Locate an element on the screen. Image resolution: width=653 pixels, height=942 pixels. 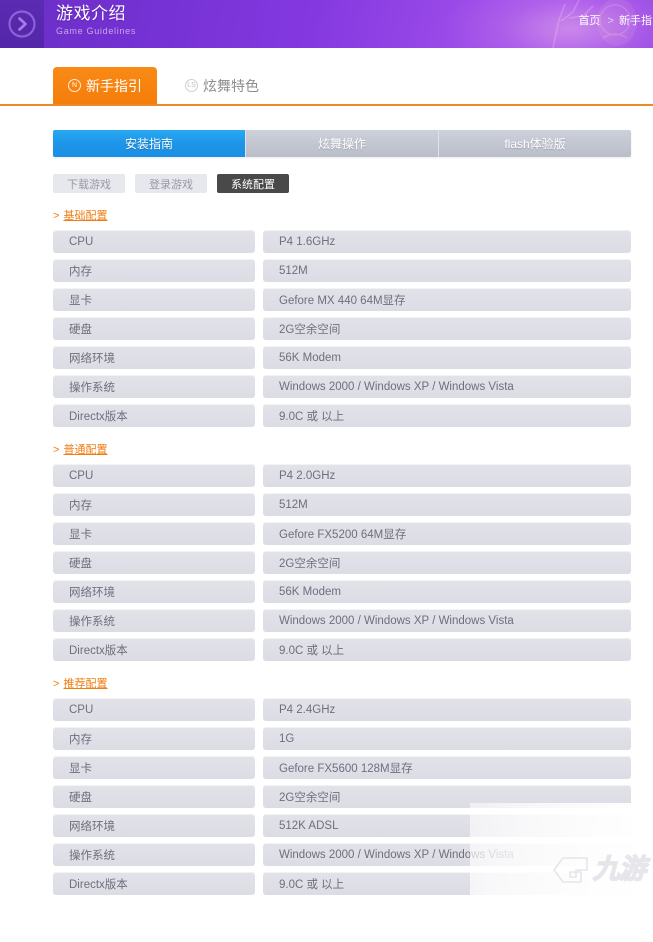
tab-dance-features: LS 炫舞特色 is located at coordinates (222, 85).